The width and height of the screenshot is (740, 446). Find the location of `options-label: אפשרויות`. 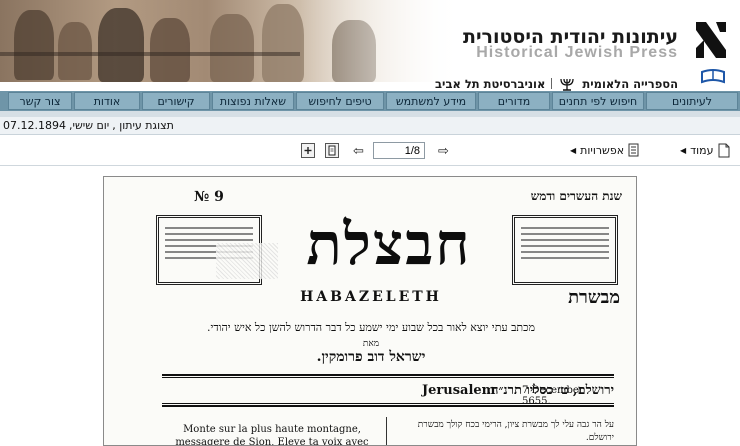

options-label: אפשרויות is located at coordinates (602, 150).